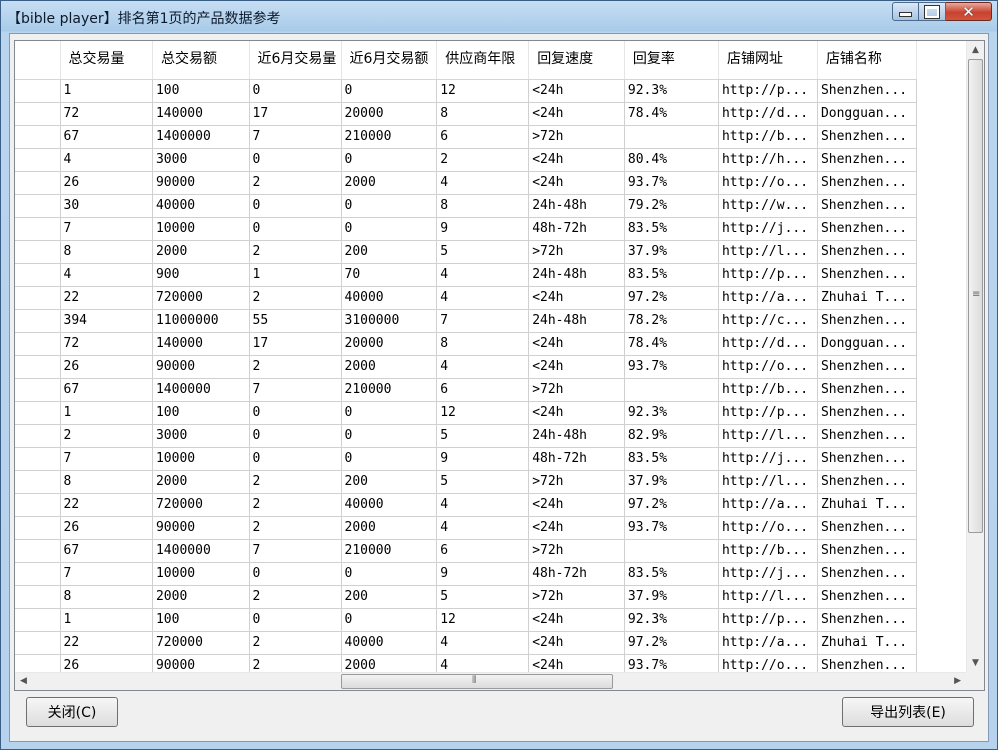 The height and width of the screenshot is (750, 998). Describe the element at coordinates (969, 11) in the screenshot. I see `close-window-button: ✕` at that location.